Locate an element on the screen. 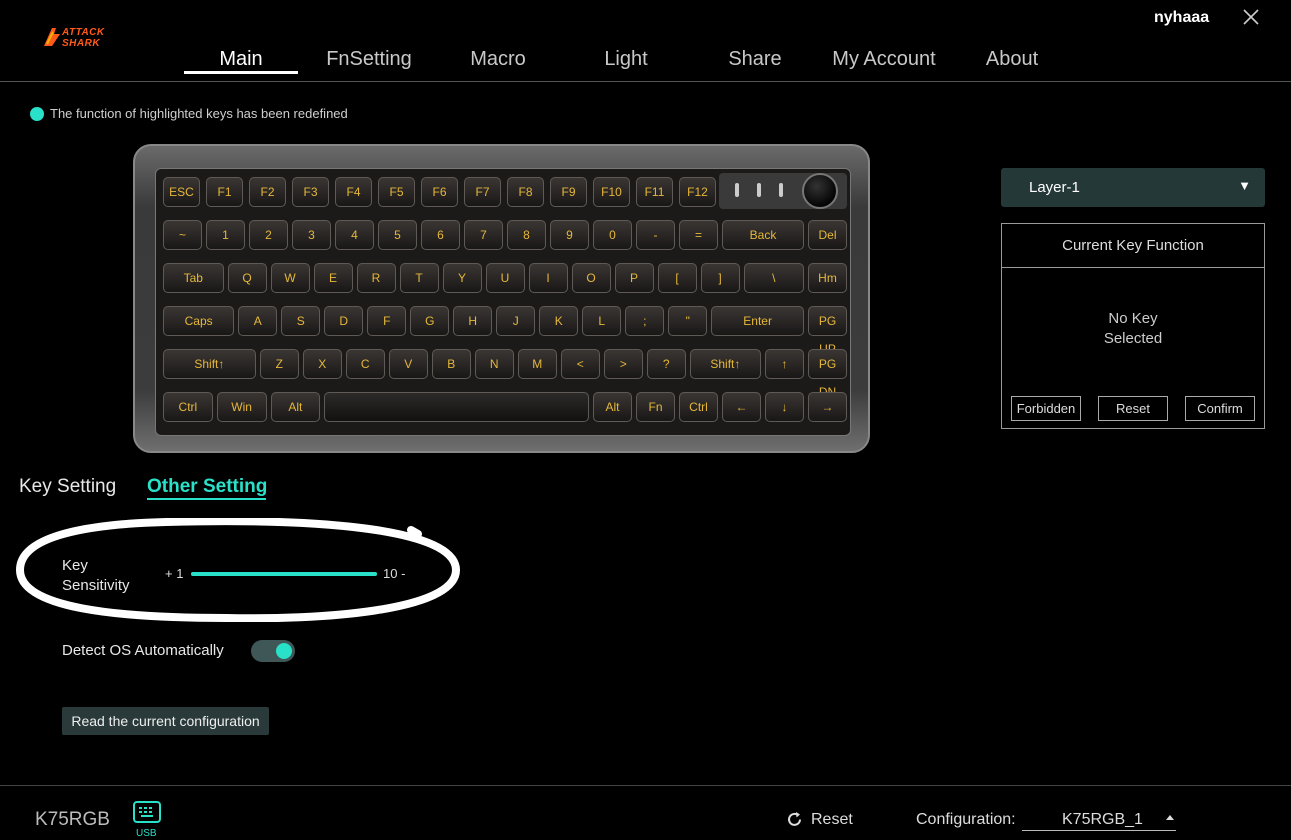  key-f3: F3 is located at coordinates (310, 192).